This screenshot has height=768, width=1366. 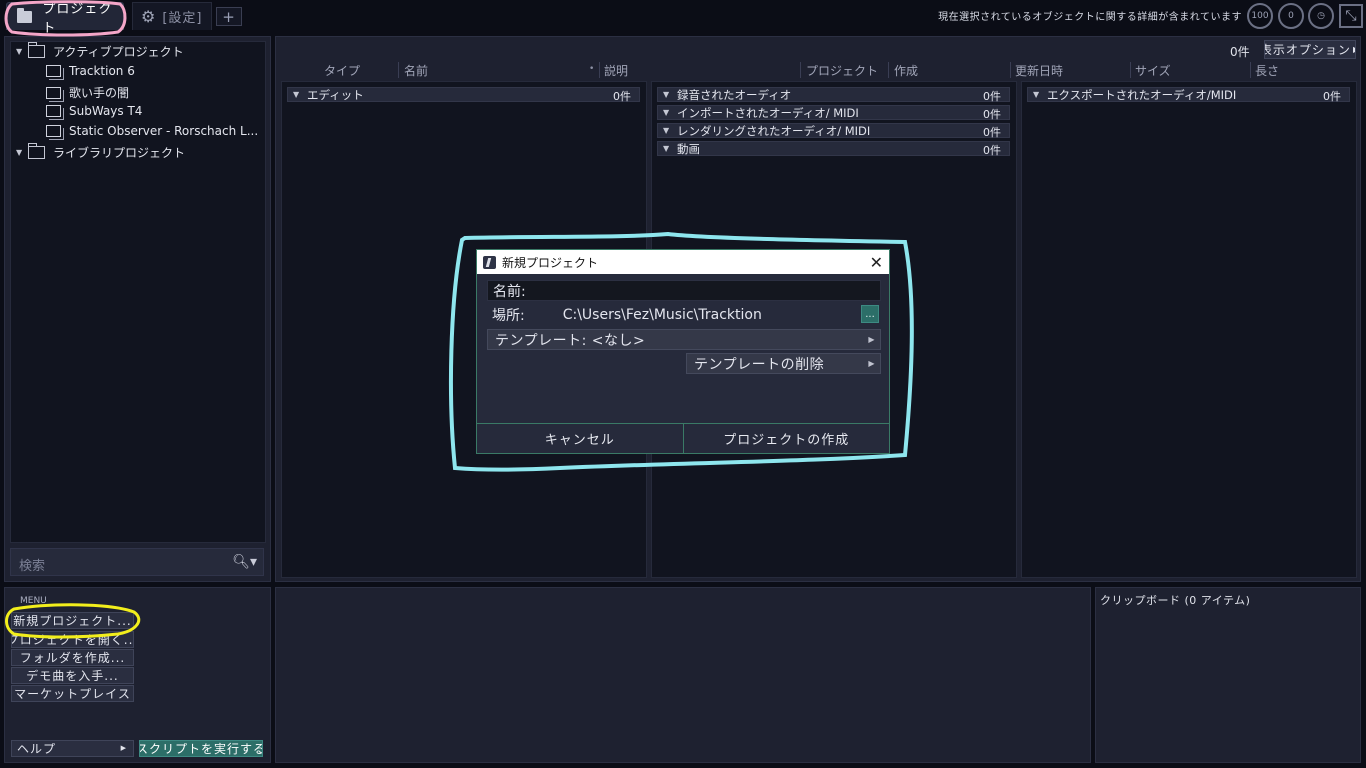 I want to click on group-exported-audio: ▼ エクスポートされたオーディオ/MIDI 0件, so click(x=1188, y=95).